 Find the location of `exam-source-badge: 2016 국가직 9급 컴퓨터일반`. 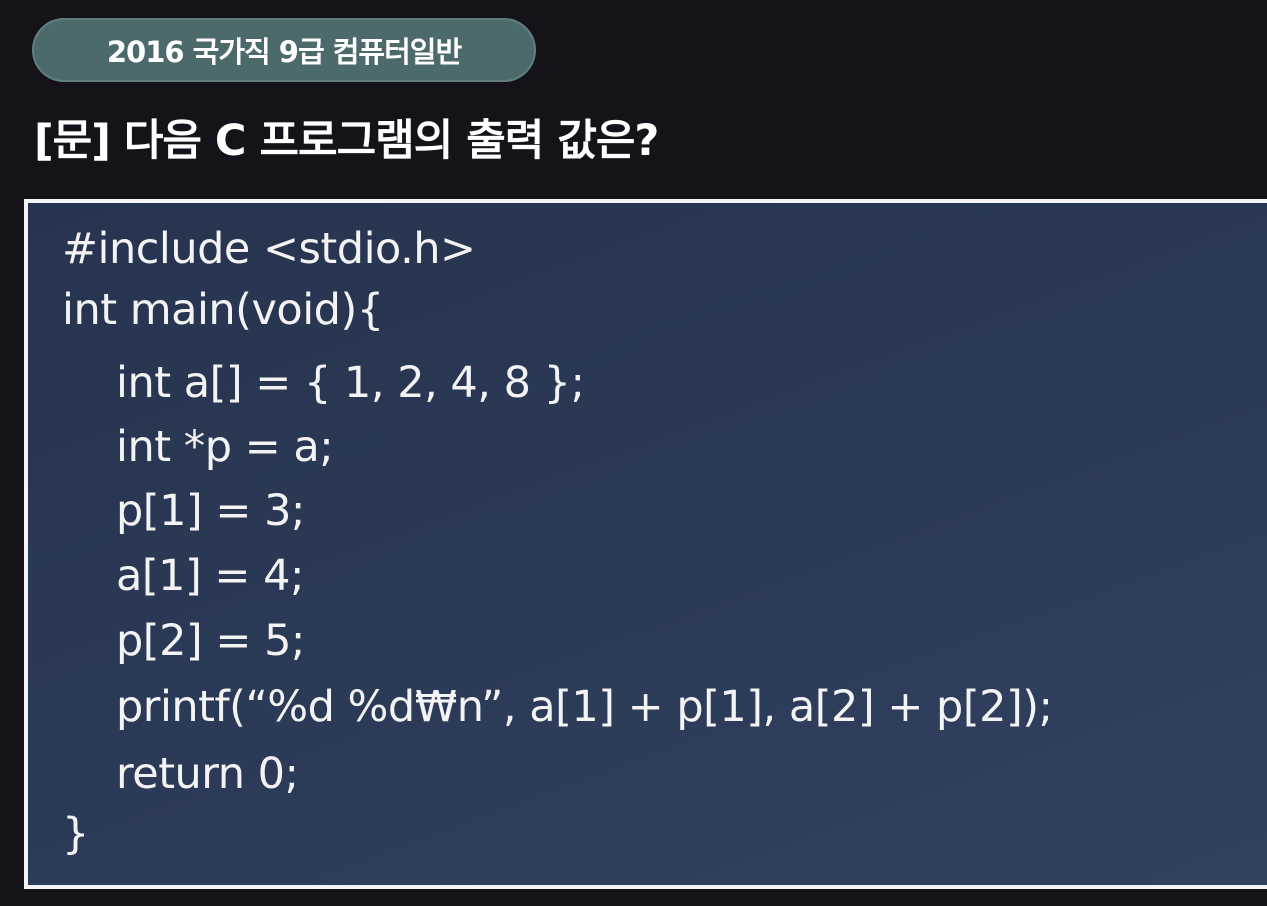

exam-source-badge: 2016 국가직 9급 컴퓨터일반 is located at coordinates (284, 50).